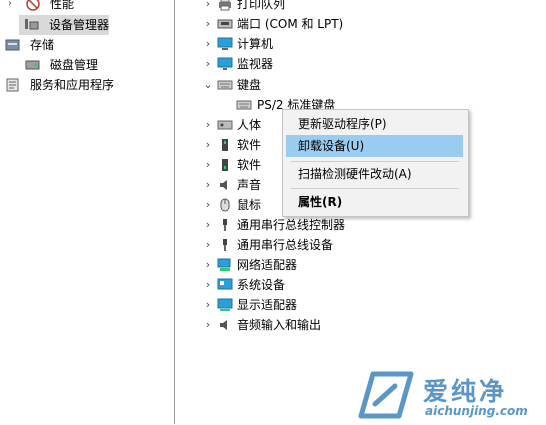  Describe the element at coordinates (225, 205) in the screenshot. I see `mouse-icon` at that location.